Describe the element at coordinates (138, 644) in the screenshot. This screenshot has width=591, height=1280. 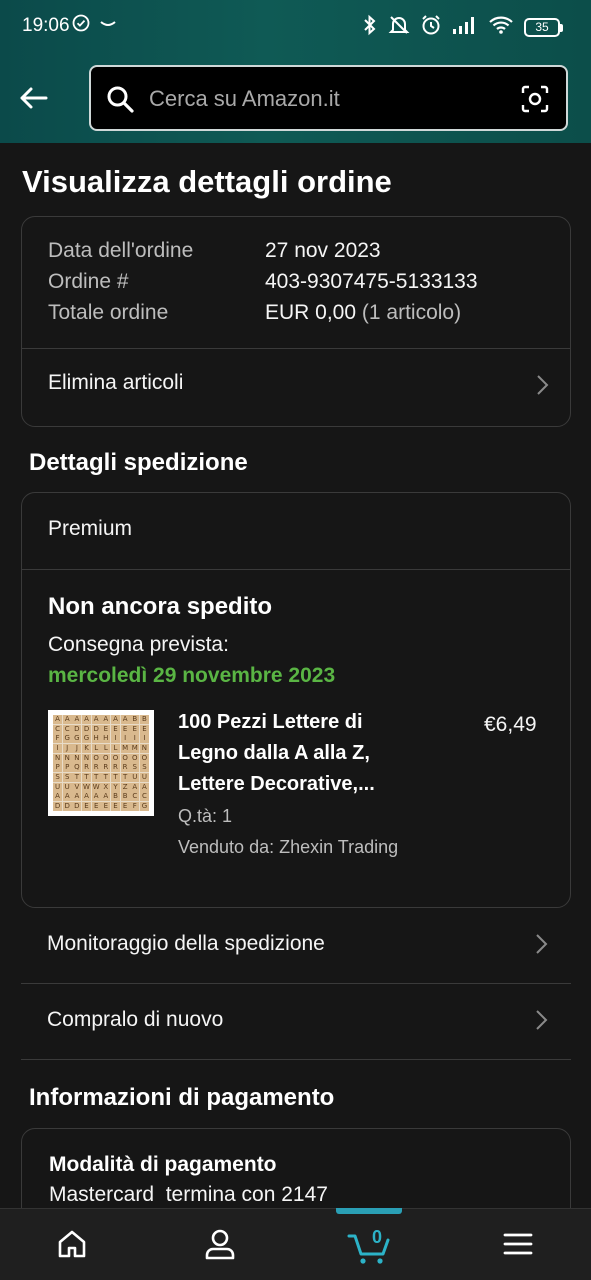
I see `delivery-label: Consegna prevista:` at that location.